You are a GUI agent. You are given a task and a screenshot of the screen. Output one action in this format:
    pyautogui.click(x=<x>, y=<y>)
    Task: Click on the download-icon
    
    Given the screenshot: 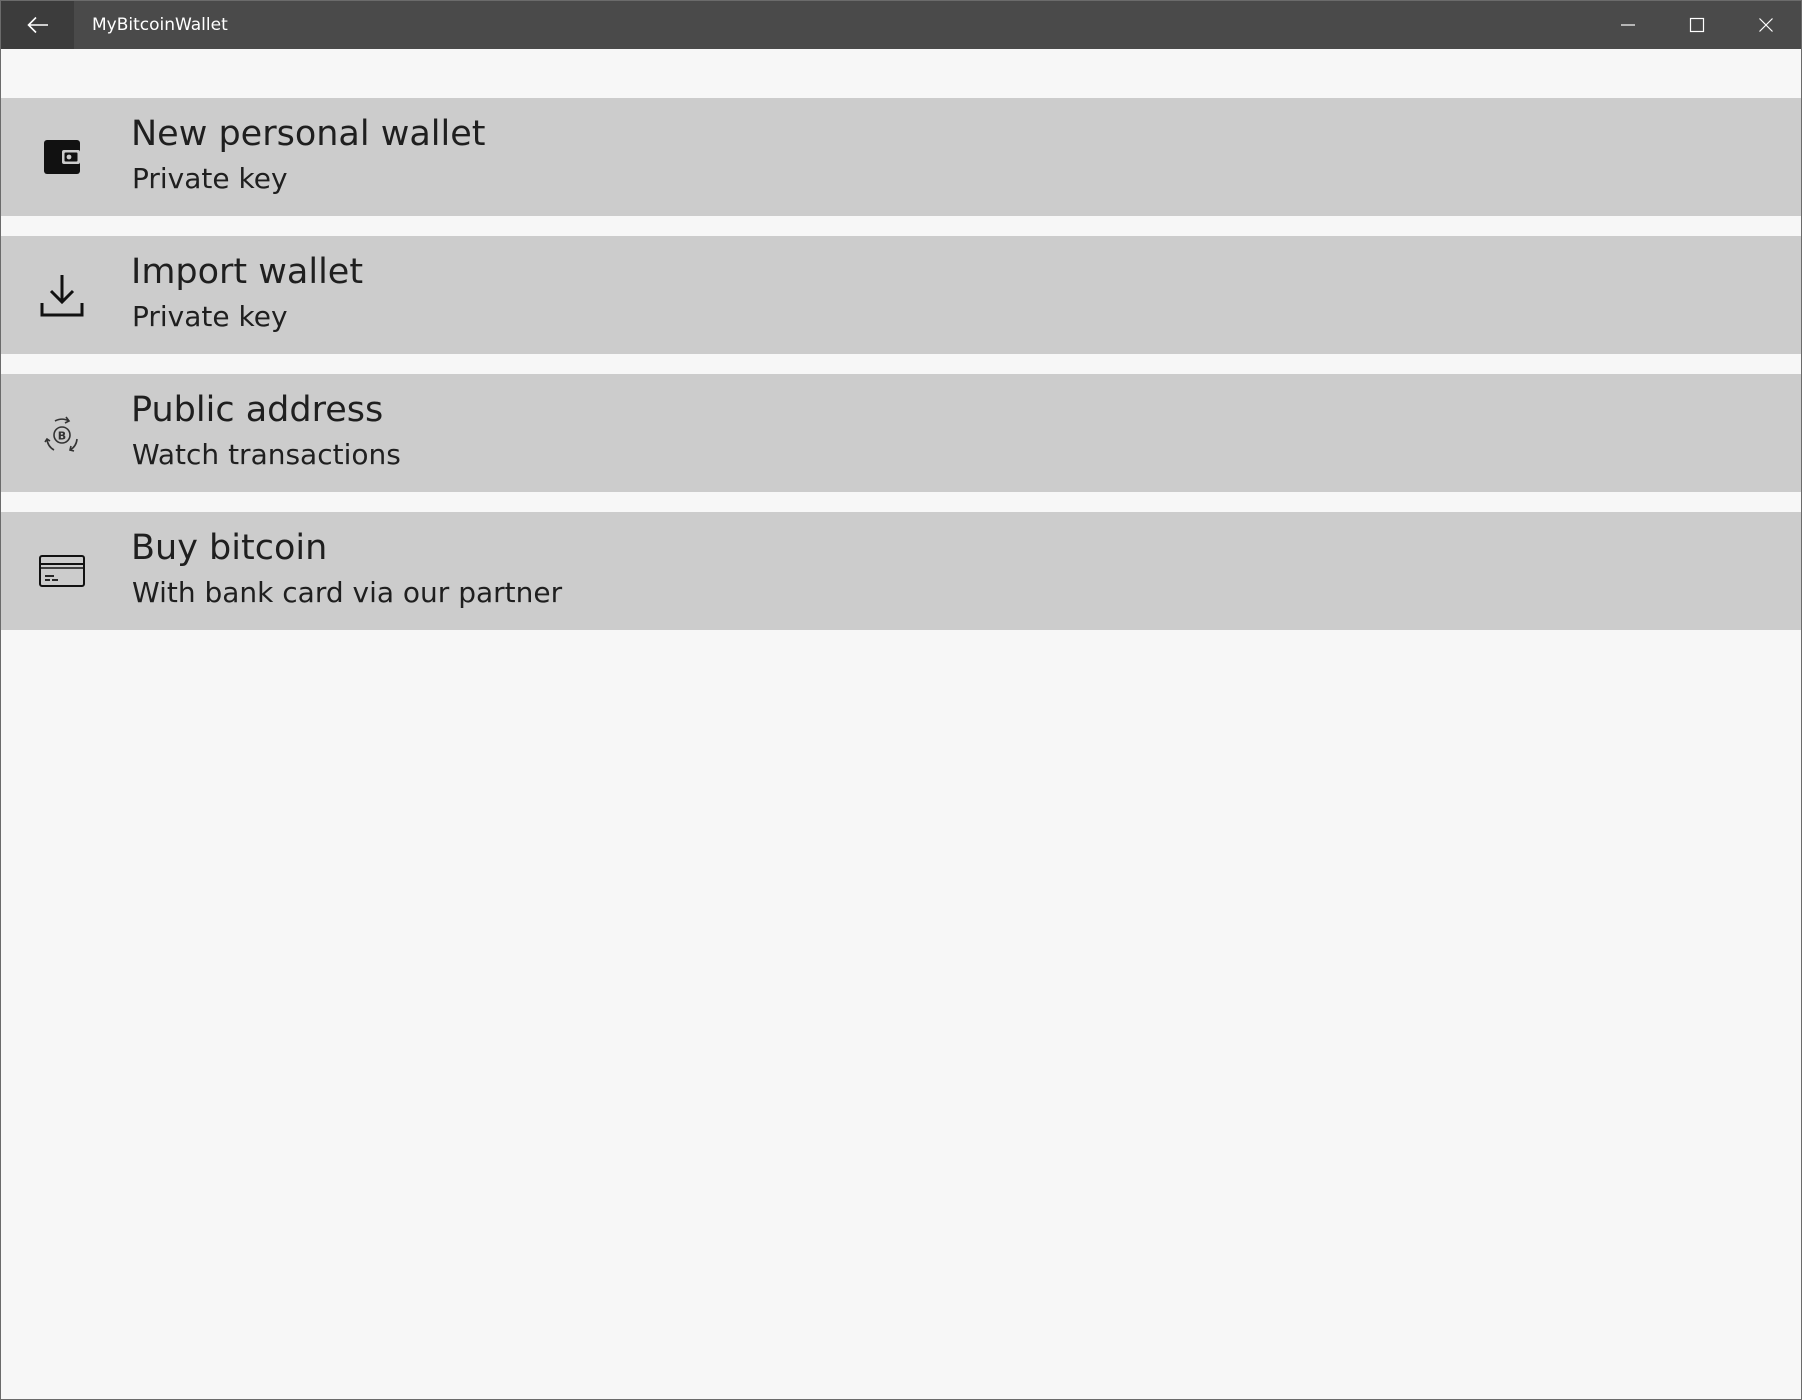 What is the action you would take?
    pyautogui.click(x=62, y=295)
    